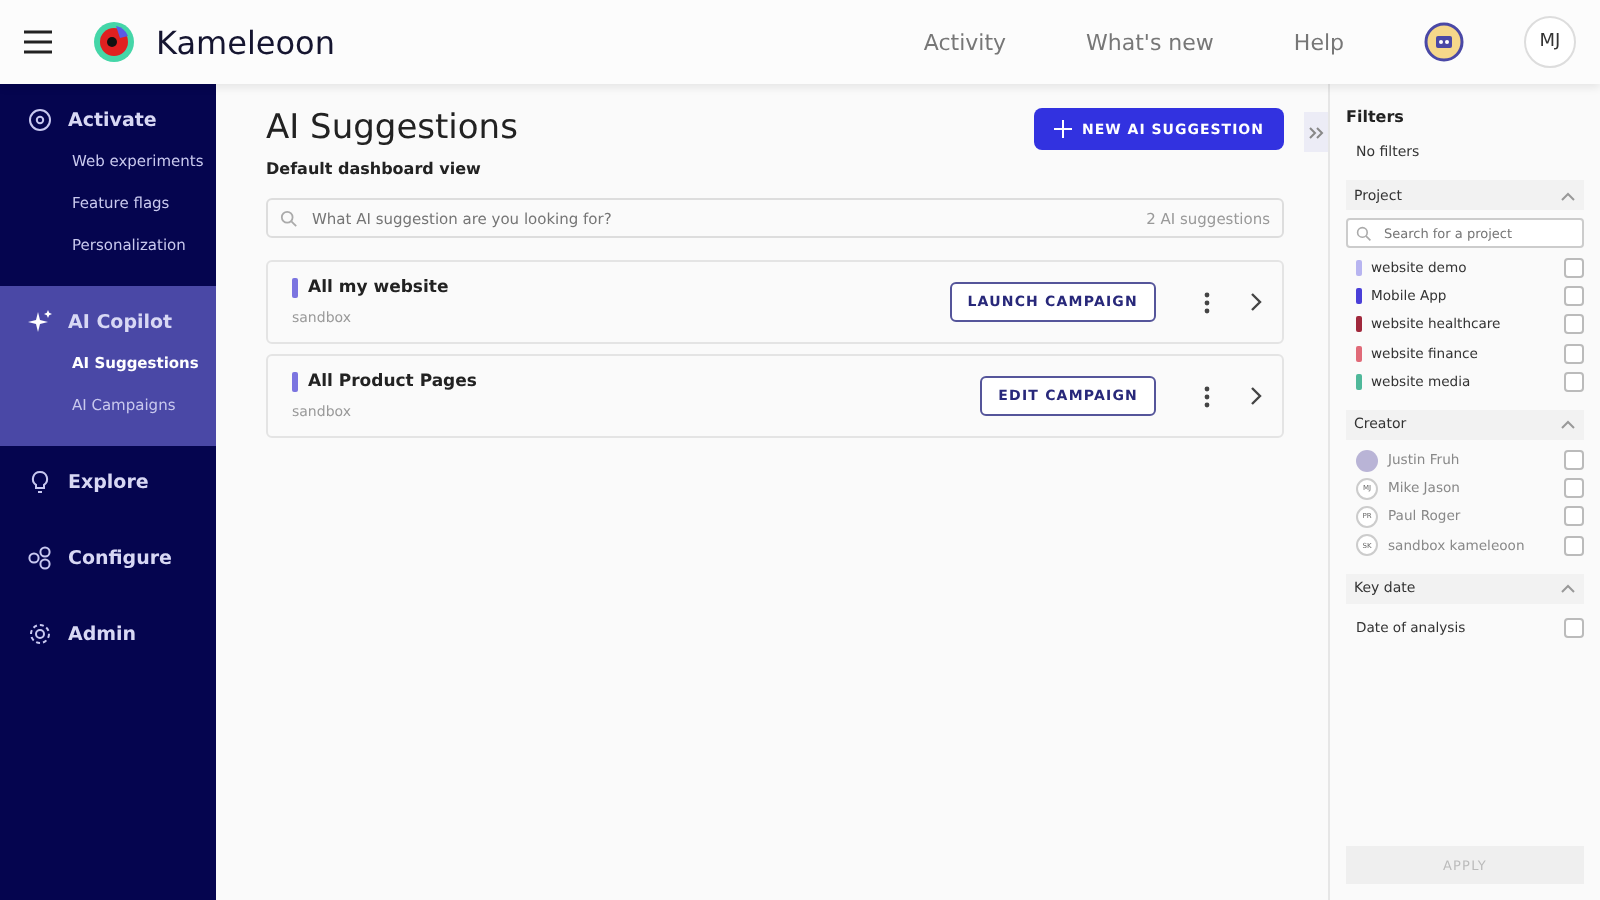 The width and height of the screenshot is (1600, 900). I want to click on plus-icon, so click(1063, 129).